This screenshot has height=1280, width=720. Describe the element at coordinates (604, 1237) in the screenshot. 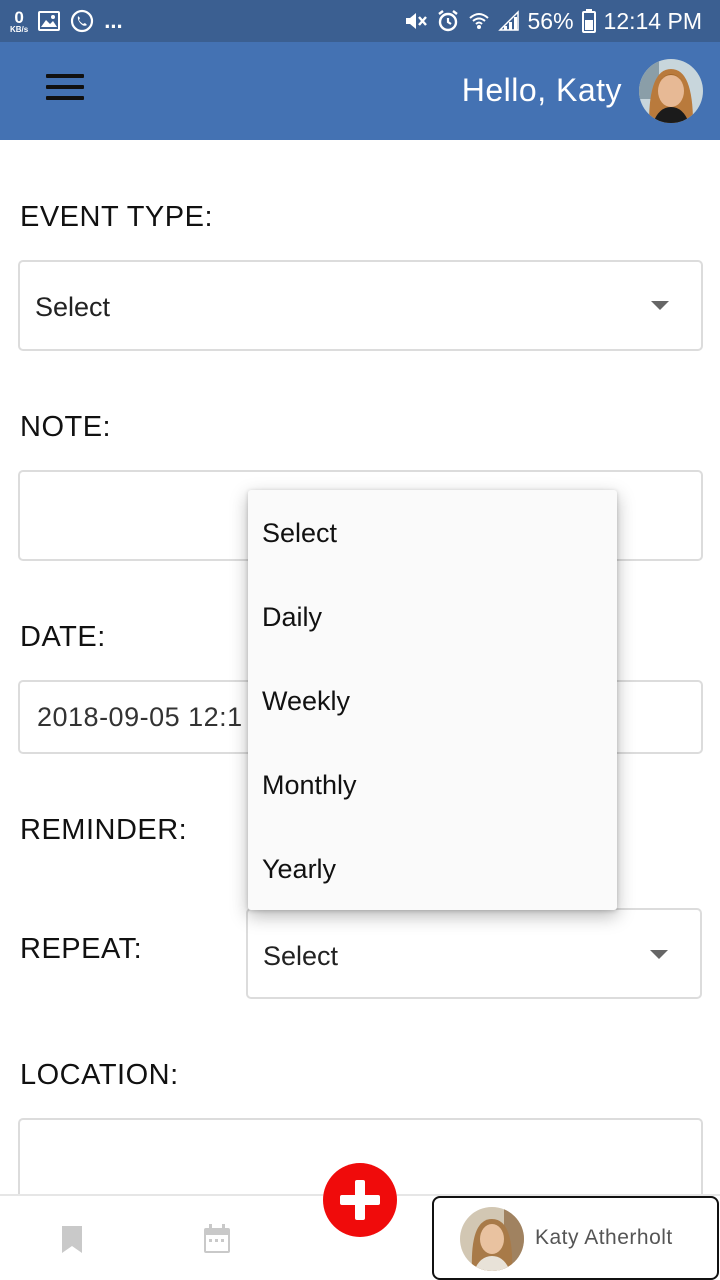

I see `profile-name: Katy Atherholt` at that location.